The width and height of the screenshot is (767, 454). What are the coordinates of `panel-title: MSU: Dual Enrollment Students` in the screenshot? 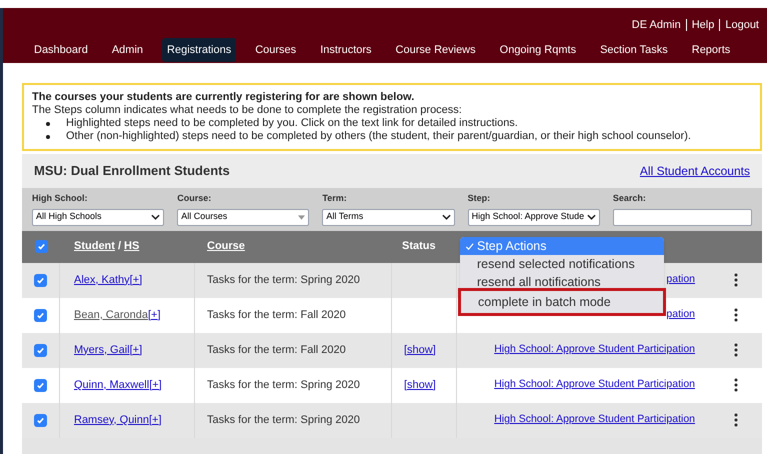 It's located at (132, 171).